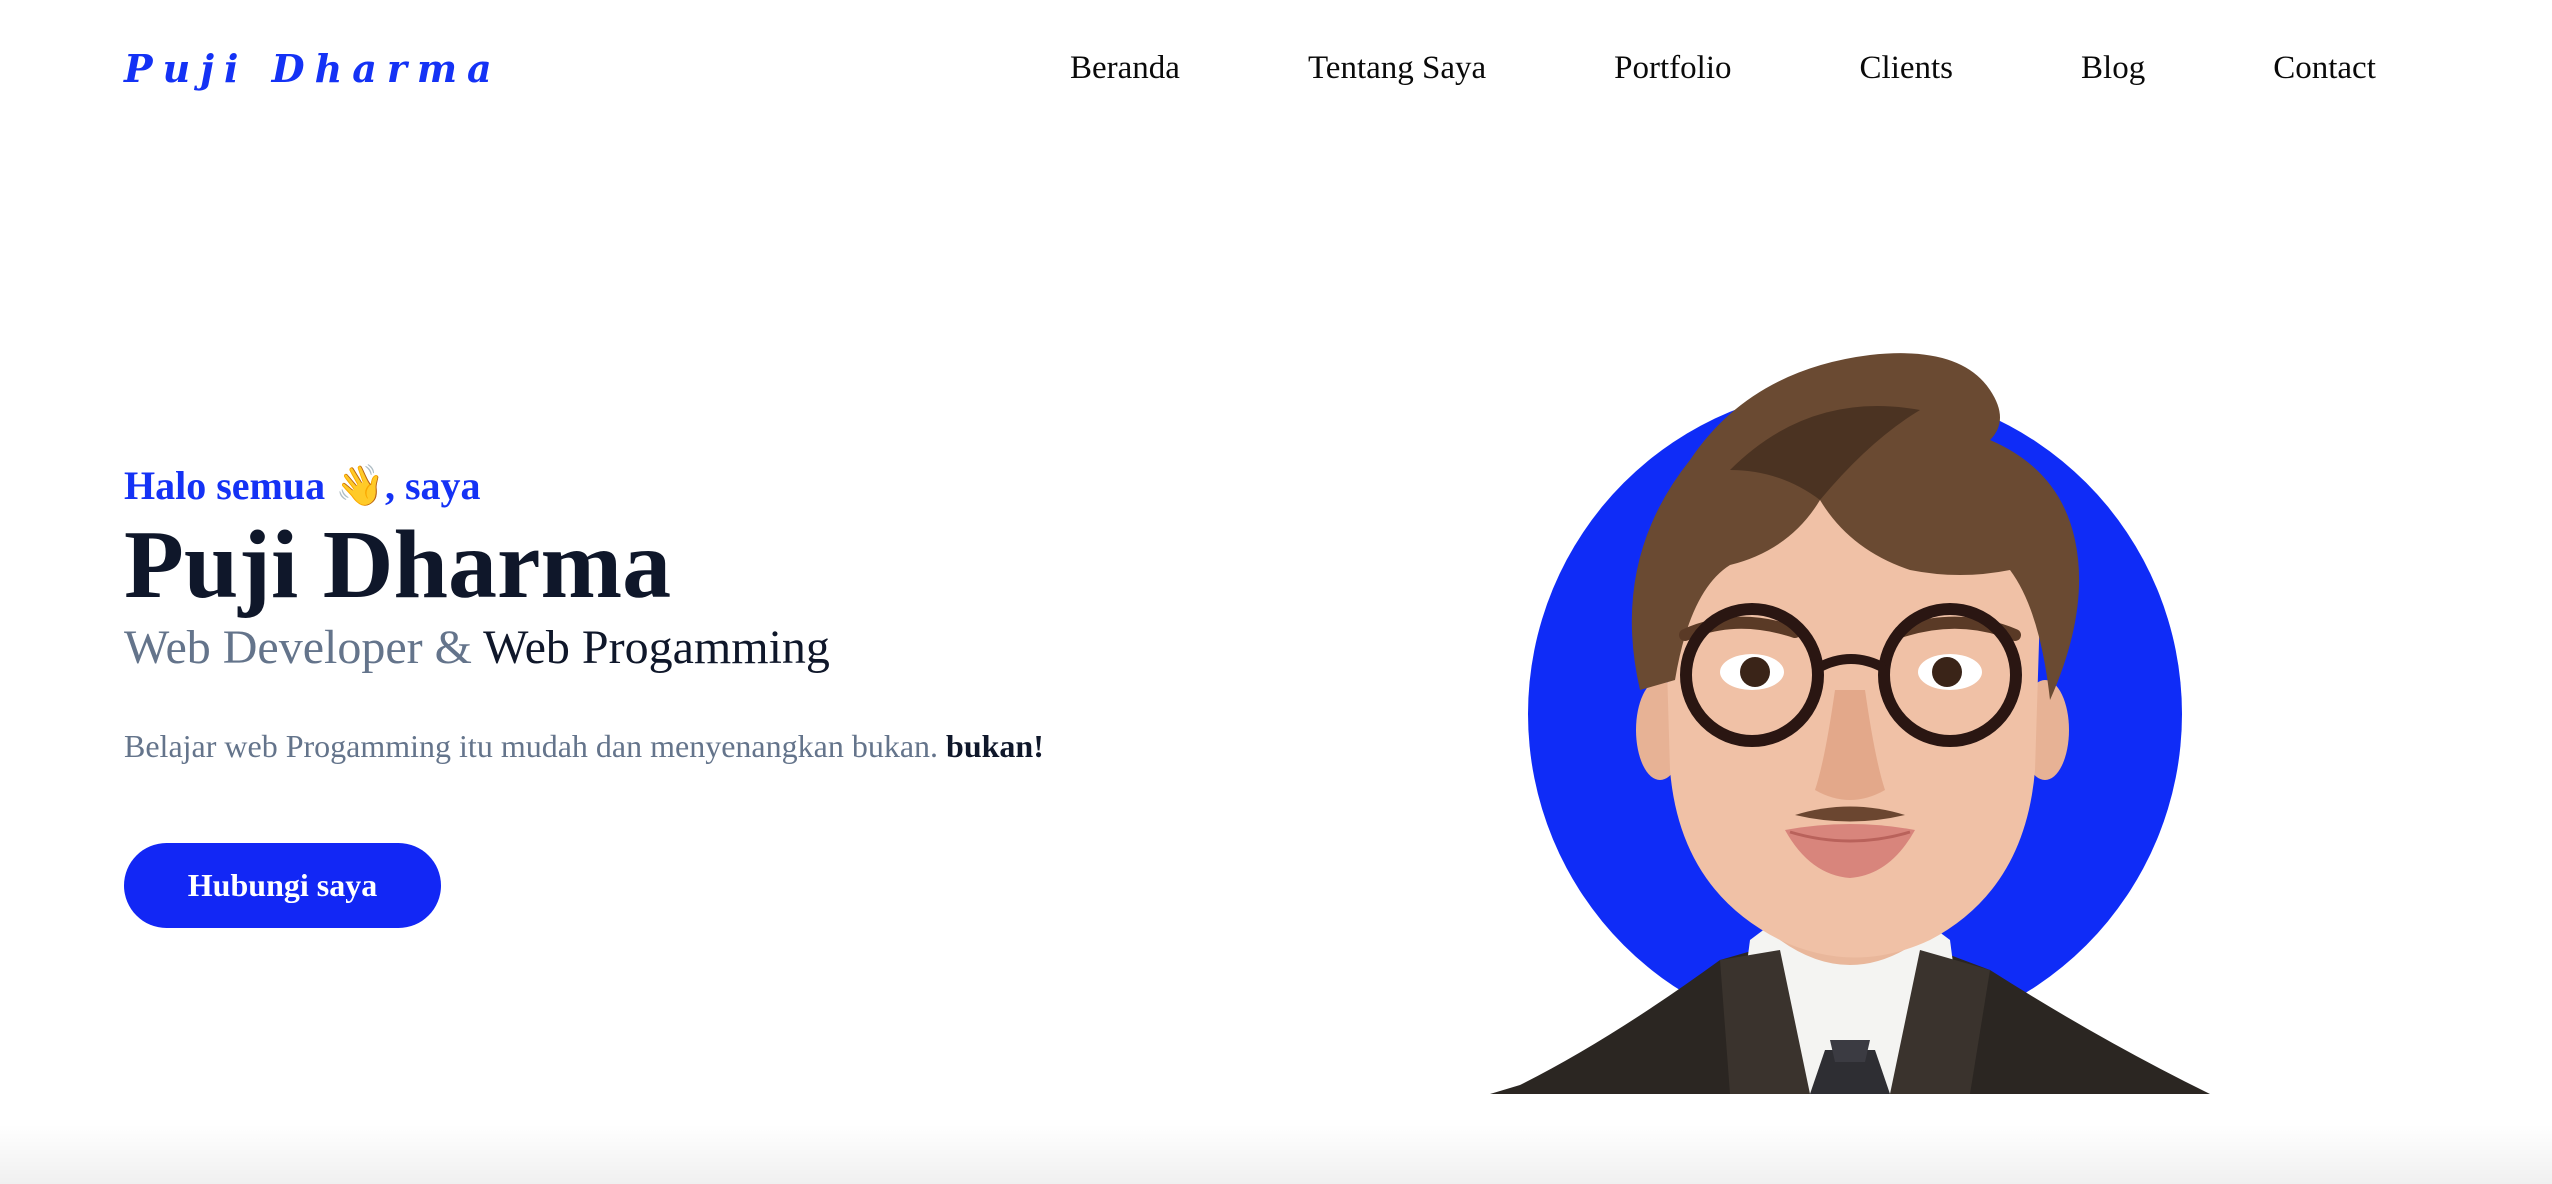 The image size is (2552, 1184). Describe the element at coordinates (1672, 68) in the screenshot. I see `nav-link-portfolio: Portfolio` at that location.